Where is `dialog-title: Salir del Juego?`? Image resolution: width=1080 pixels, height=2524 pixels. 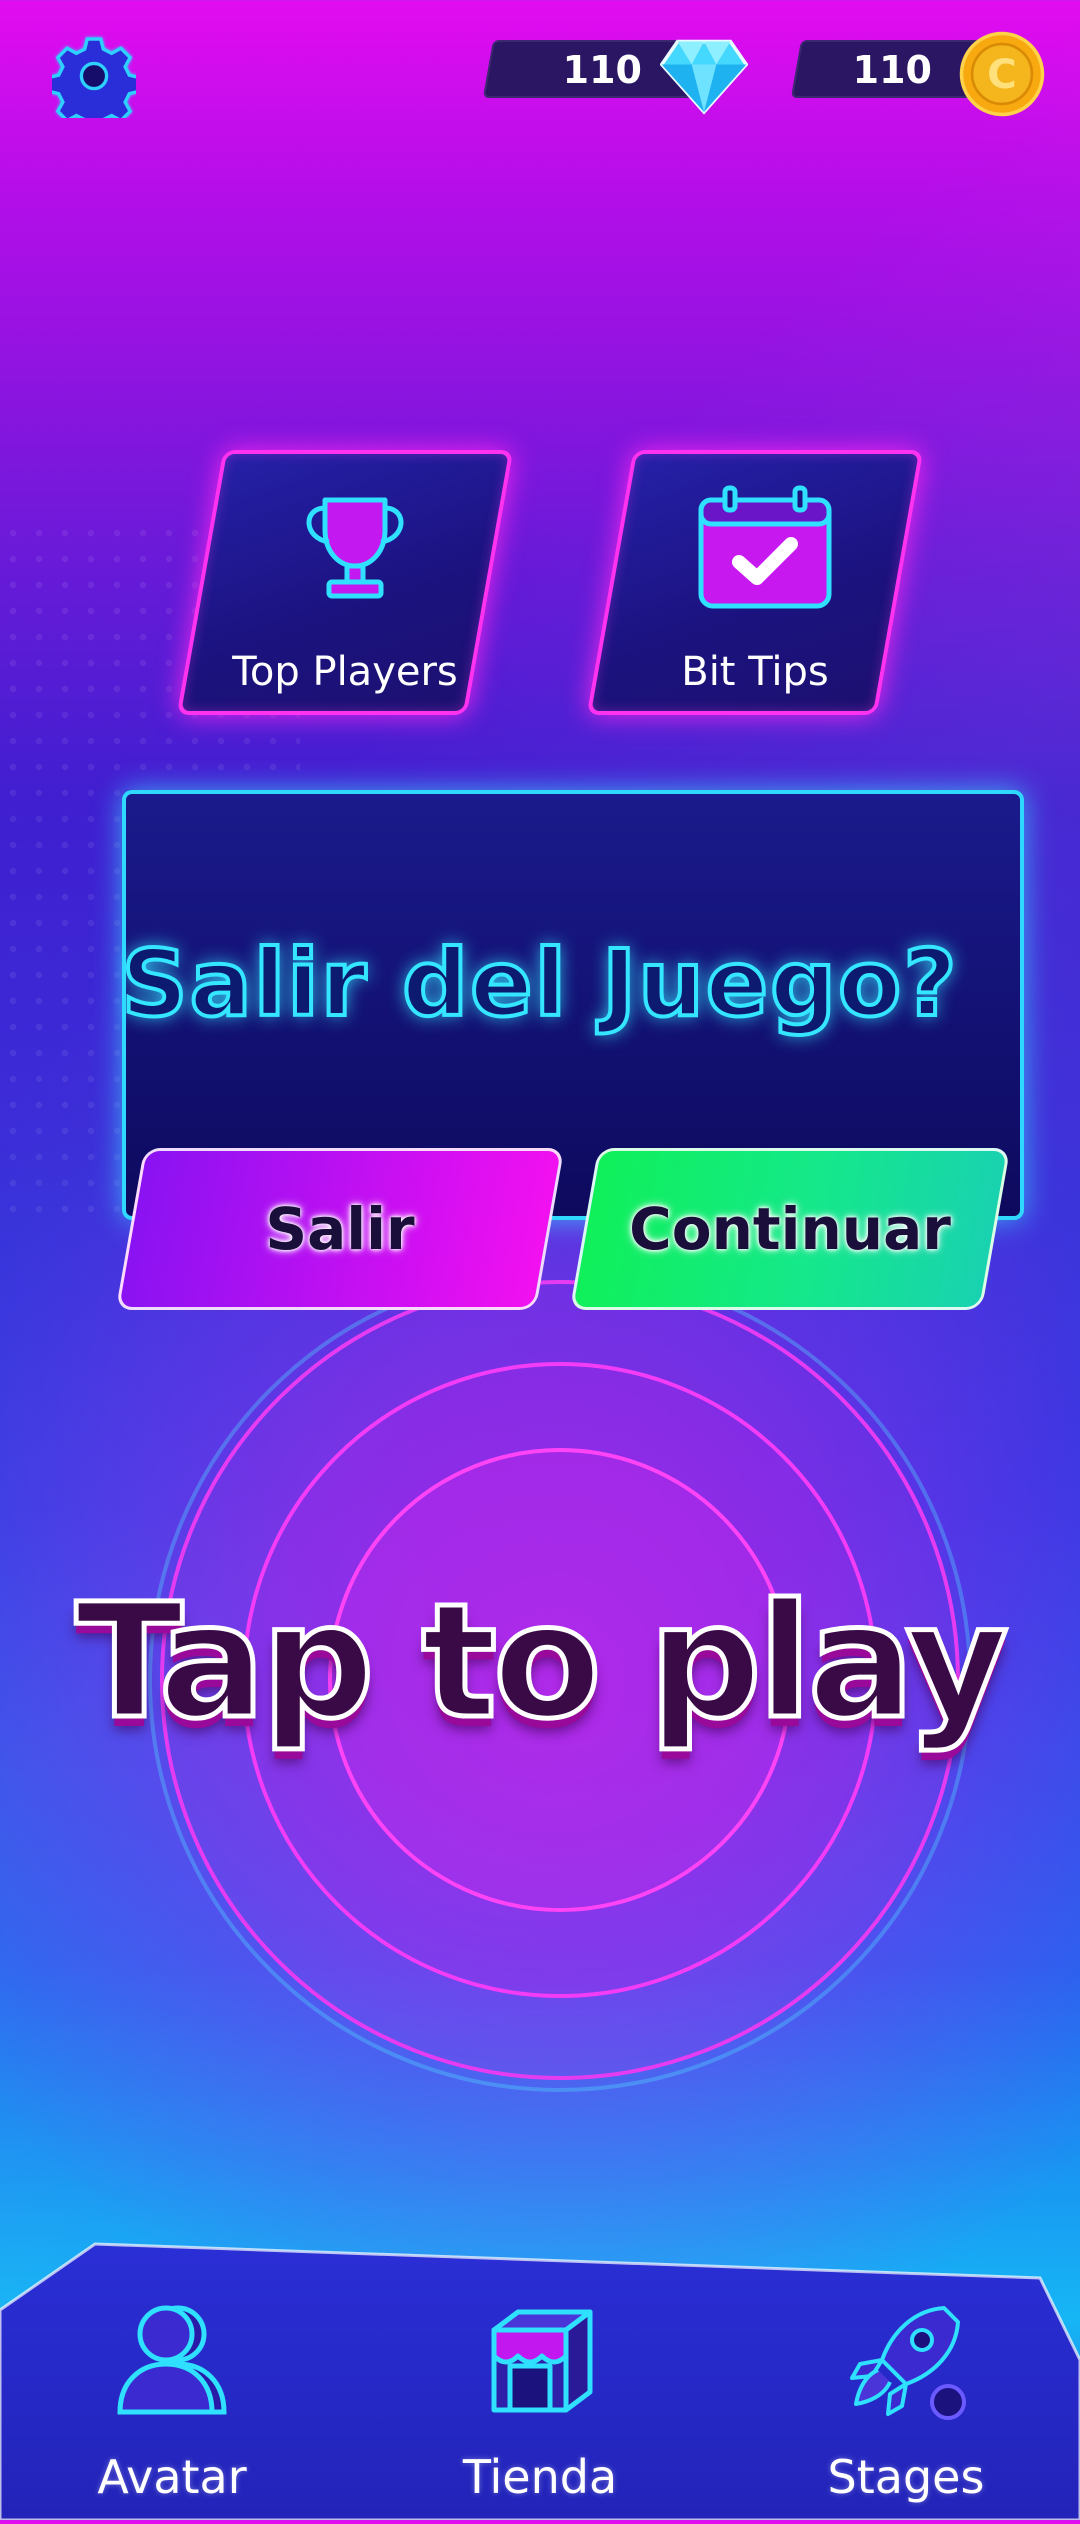
dialog-title: Salir del Juego? is located at coordinates (539, 983).